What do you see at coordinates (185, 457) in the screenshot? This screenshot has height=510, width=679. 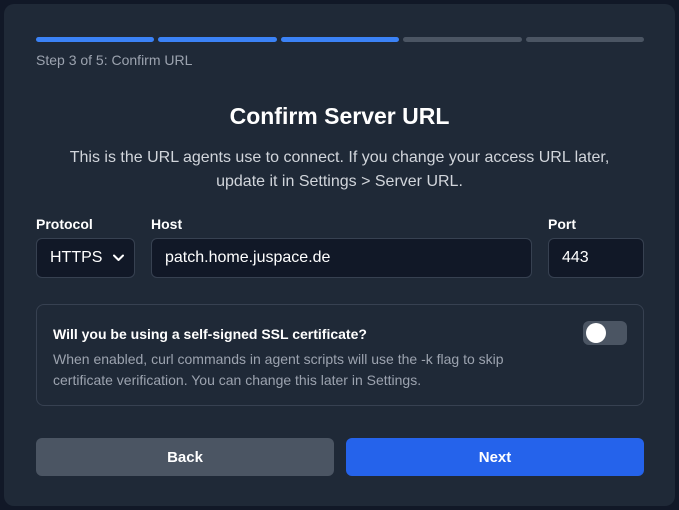 I see `back-button: Back` at bounding box center [185, 457].